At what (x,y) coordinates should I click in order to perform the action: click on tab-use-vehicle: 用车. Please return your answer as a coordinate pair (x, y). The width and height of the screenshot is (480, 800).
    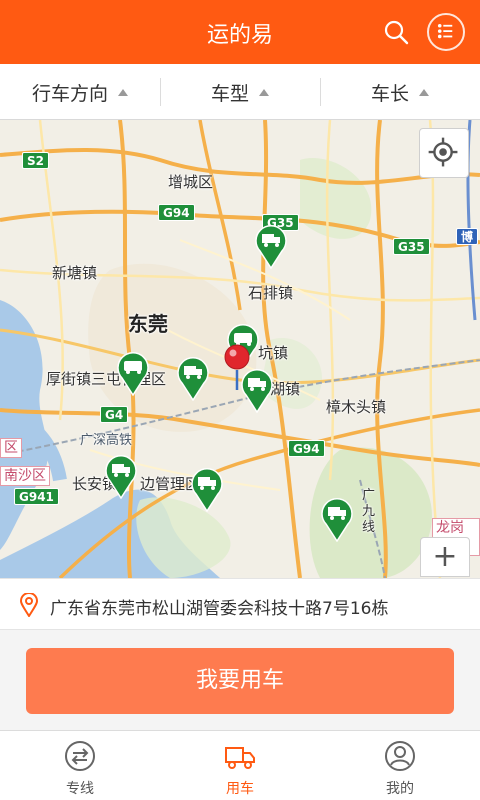
    Looking at the image, I should click on (240, 765).